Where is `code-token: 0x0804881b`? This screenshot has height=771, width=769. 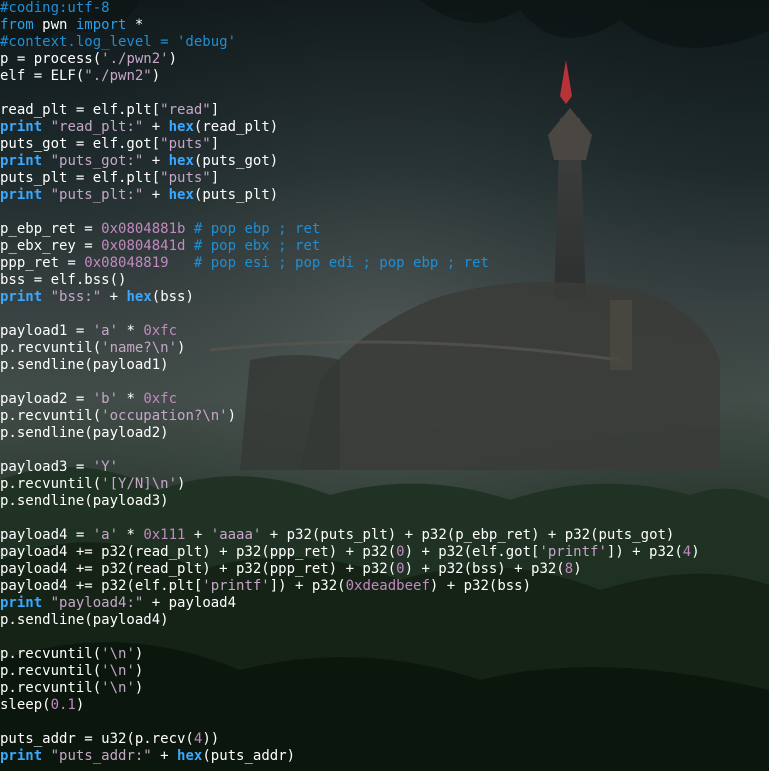
code-token: 0x0804881b is located at coordinates (143, 229).